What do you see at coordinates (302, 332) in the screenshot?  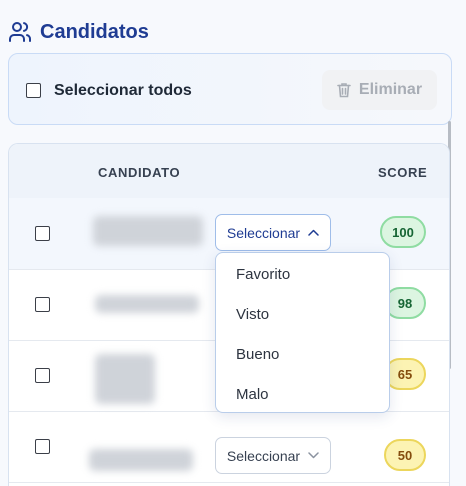 I see `status-dropdown-menu: Favorito Visto Bueno Malo` at bounding box center [302, 332].